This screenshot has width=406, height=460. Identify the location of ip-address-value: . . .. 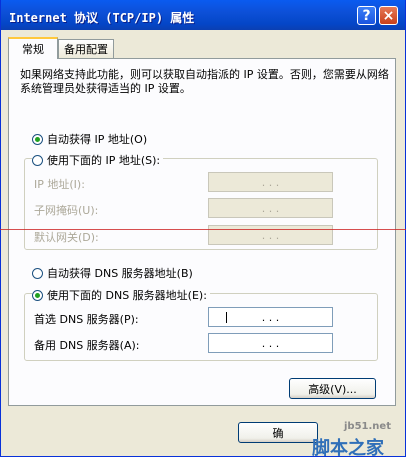
(270, 182).